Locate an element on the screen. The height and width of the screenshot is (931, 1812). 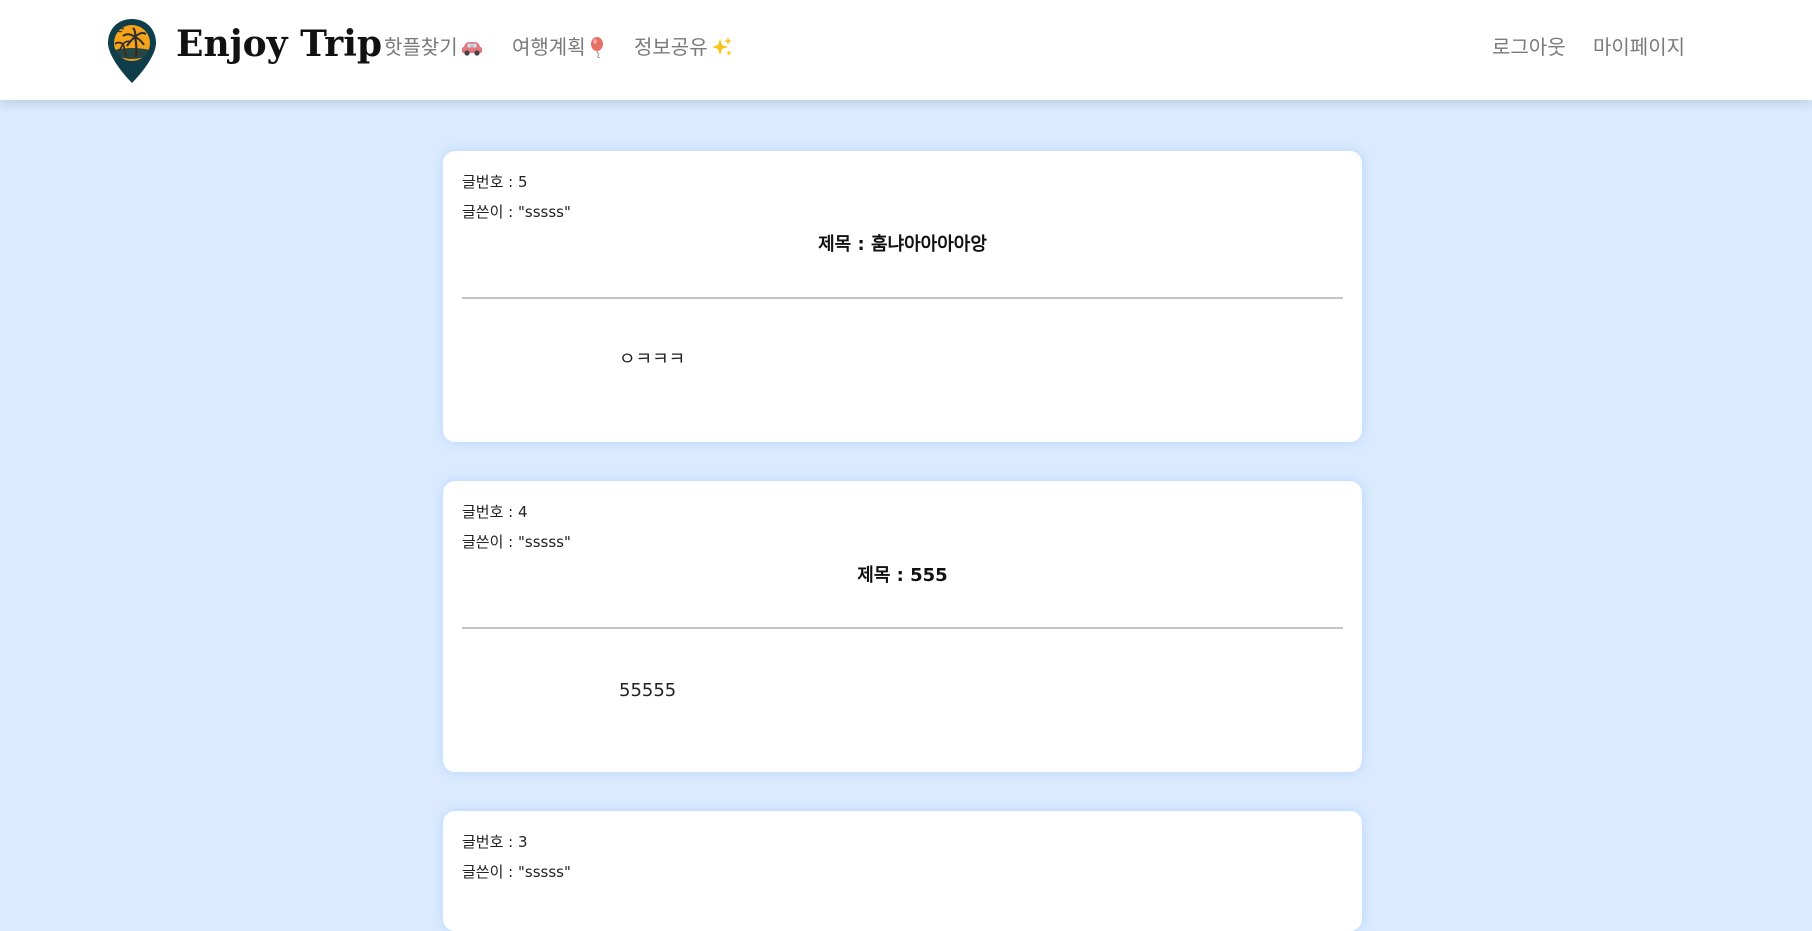
nav-hotplace-label: 핫플찾기 is located at coordinates (421, 47).